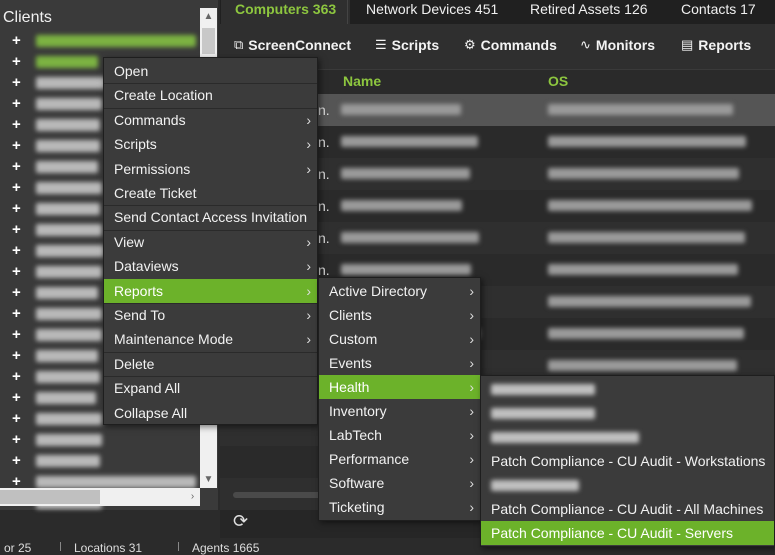 This screenshot has height=555, width=775. Describe the element at coordinates (50, 497) in the screenshot. I see `tree-hscroll-thumb` at that location.